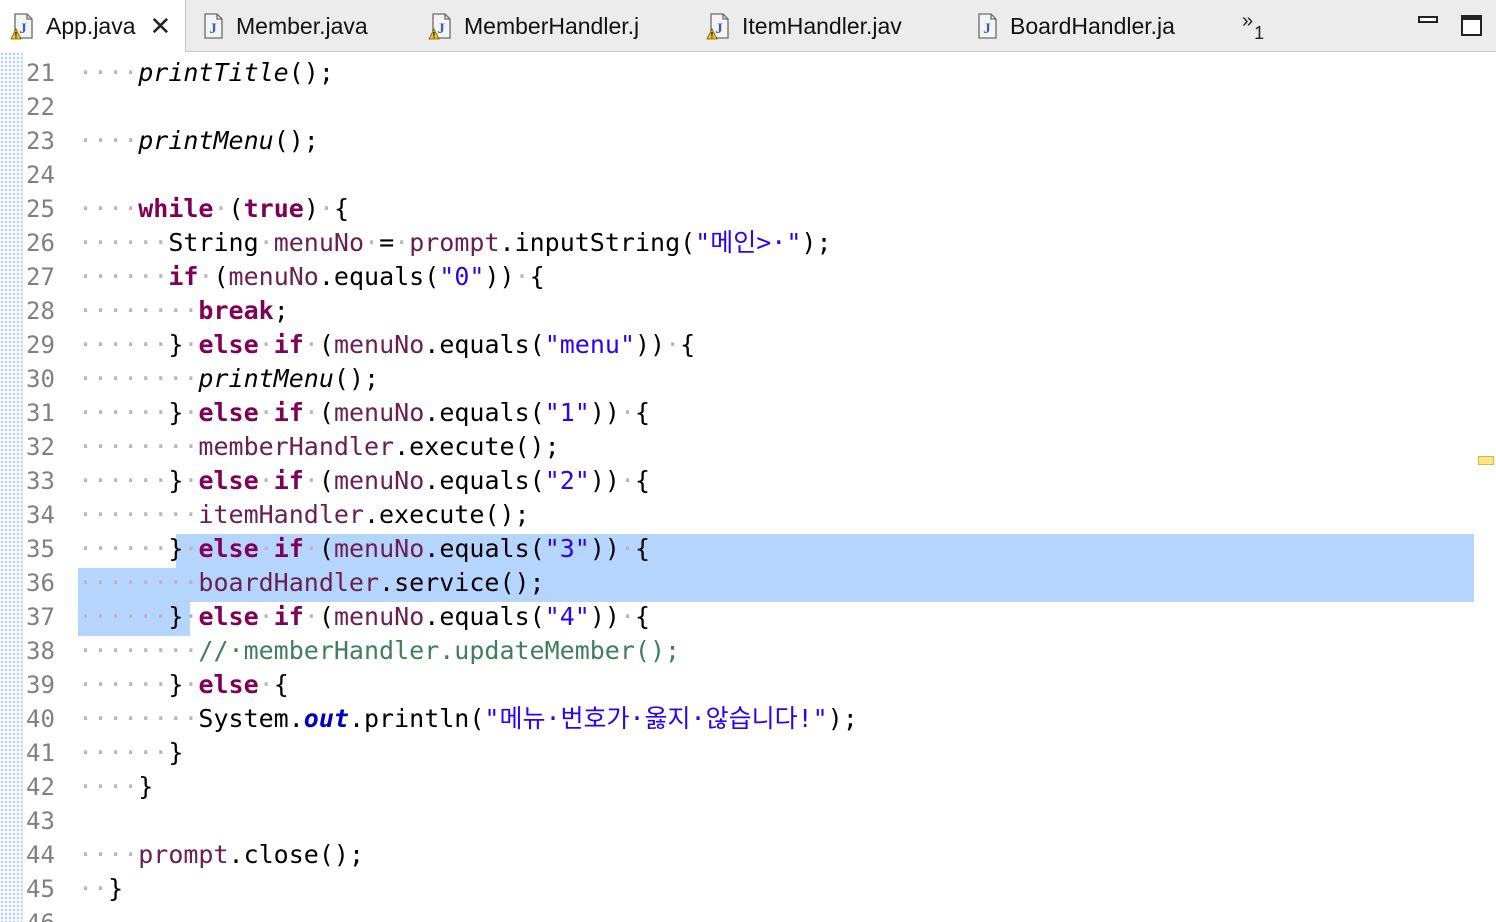 Image resolution: width=1496 pixels, height=922 pixels. I want to click on code-line: 43, so click(748, 821).